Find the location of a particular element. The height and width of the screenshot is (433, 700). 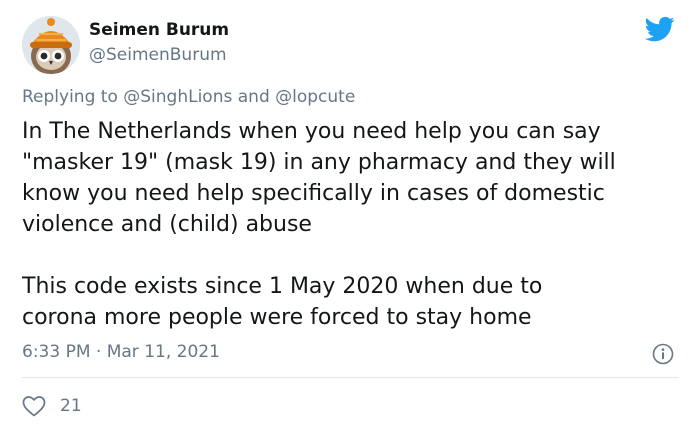

divider is located at coordinates (350, 377).